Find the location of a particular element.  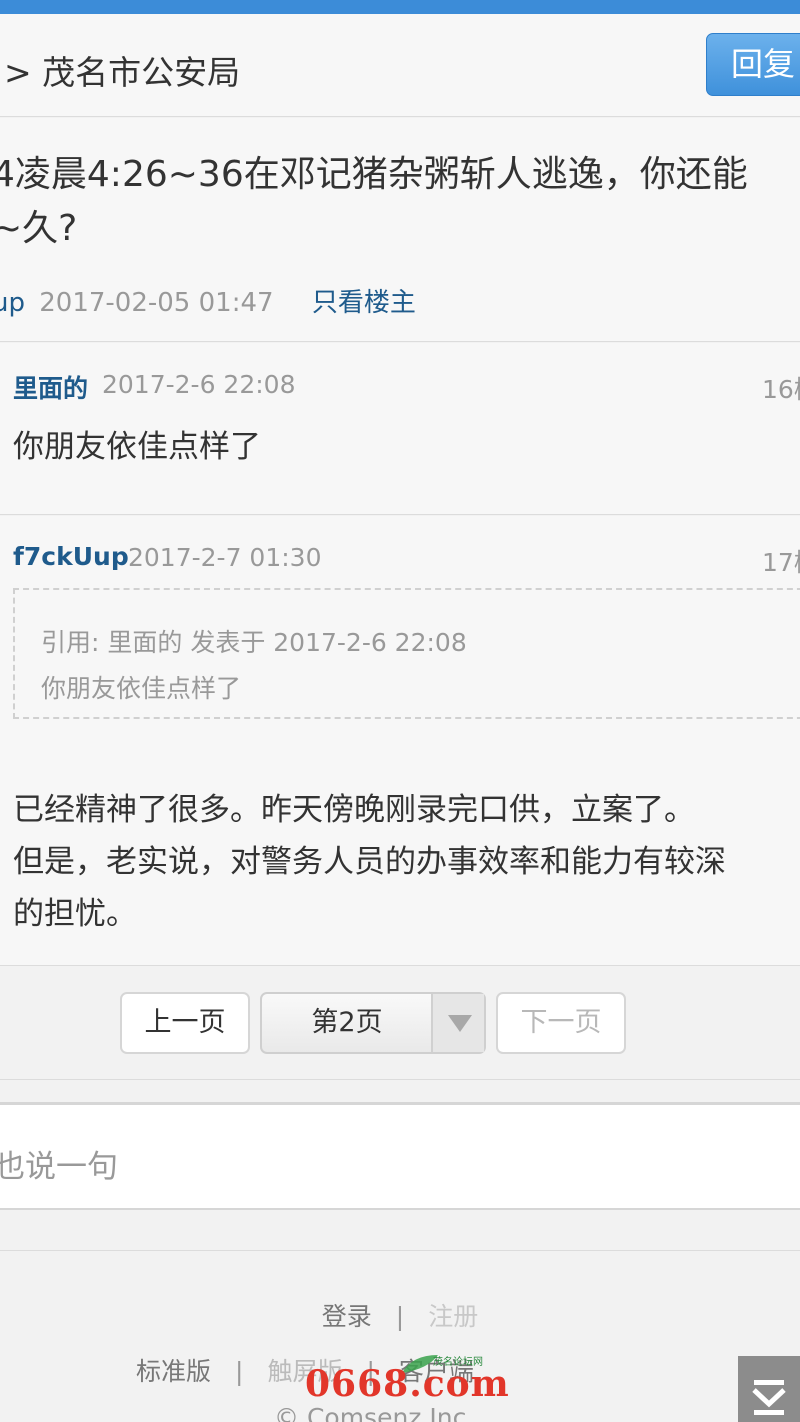

breadcrumb: > 茂名市公安局 is located at coordinates (122, 70).